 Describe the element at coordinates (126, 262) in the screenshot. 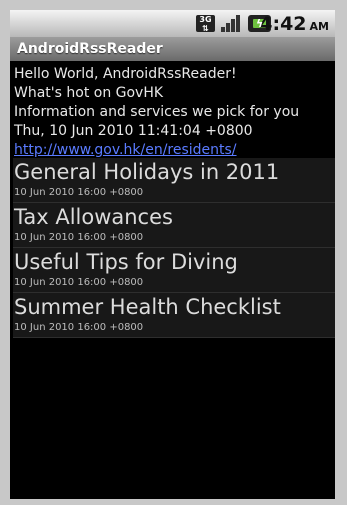

I see `item-title: Useful Tips for Diving` at that location.